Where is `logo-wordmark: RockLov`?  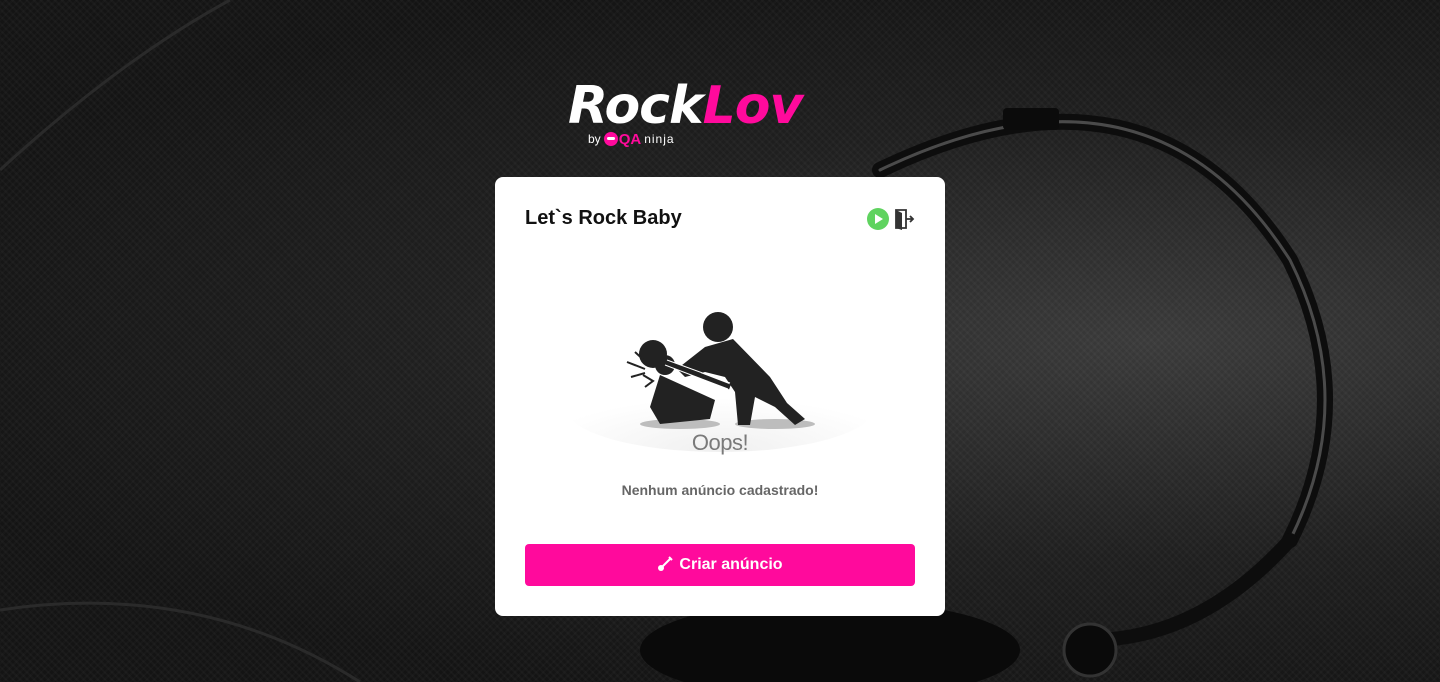 logo-wordmark: RockLov is located at coordinates (686, 106).